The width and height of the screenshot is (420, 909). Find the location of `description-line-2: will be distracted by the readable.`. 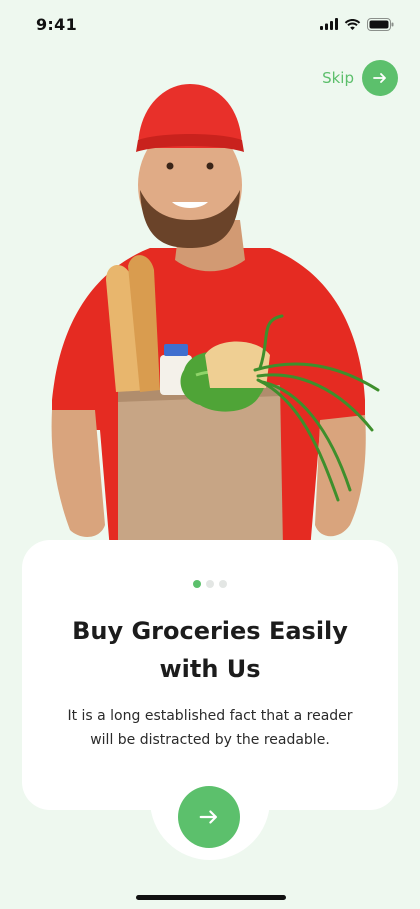

description-line-2: will be distracted by the readable. is located at coordinates (210, 740).